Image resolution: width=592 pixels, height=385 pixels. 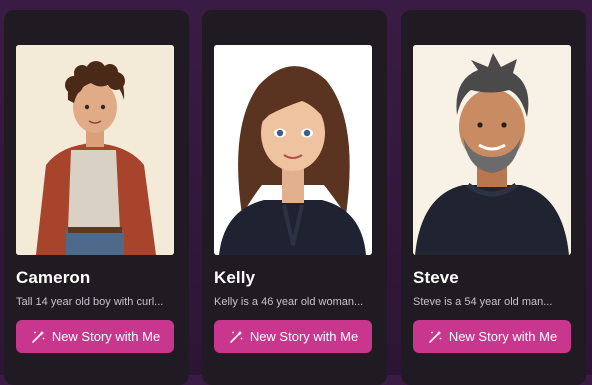 I want to click on new-story-button-kelly: New Story with Me, so click(x=293, y=336).